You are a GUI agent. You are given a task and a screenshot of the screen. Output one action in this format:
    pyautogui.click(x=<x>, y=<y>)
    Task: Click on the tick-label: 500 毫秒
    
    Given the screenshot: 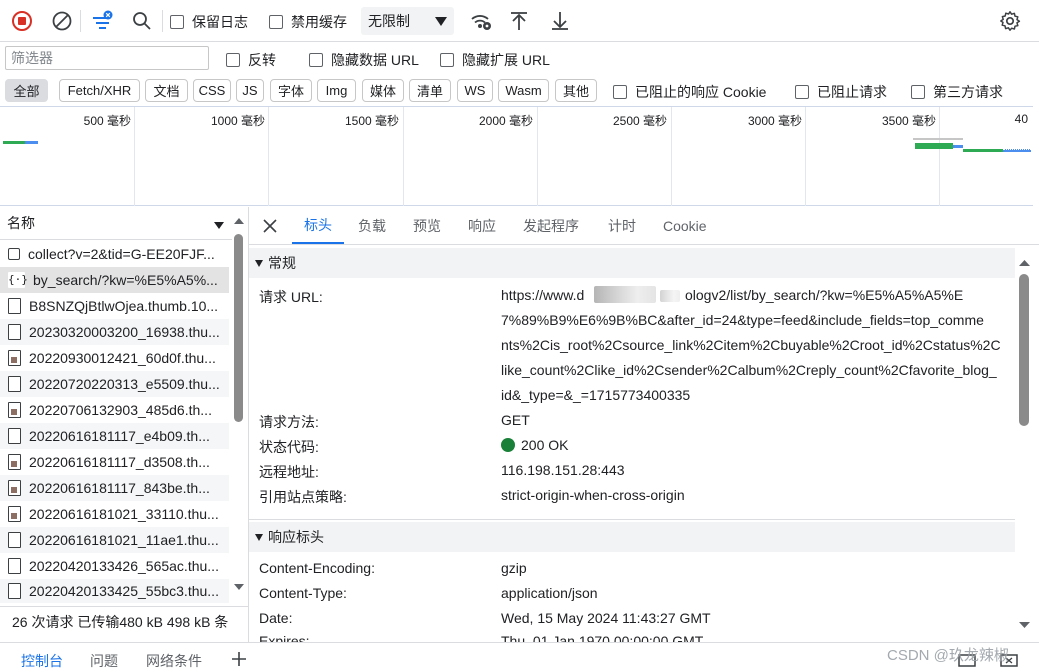 What is the action you would take?
    pyautogui.click(x=107, y=121)
    